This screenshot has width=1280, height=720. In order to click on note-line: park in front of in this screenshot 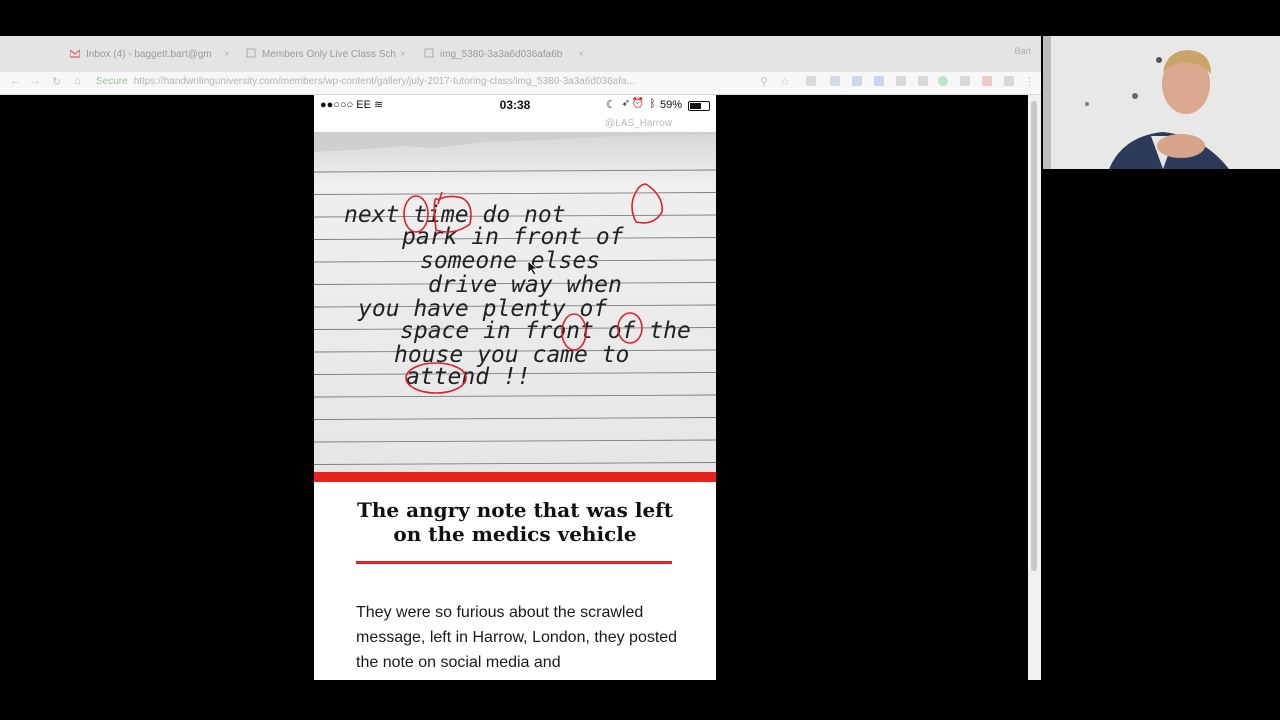, I will do `click(512, 237)`.